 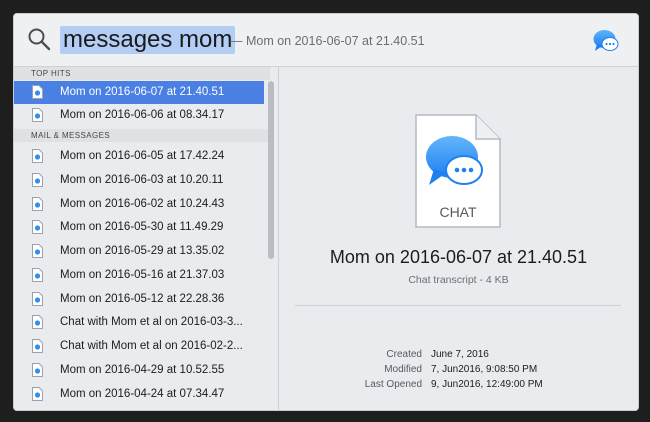 I want to click on result-label: Mom on 2016-04-29 at 10.52.55, so click(x=142, y=370).